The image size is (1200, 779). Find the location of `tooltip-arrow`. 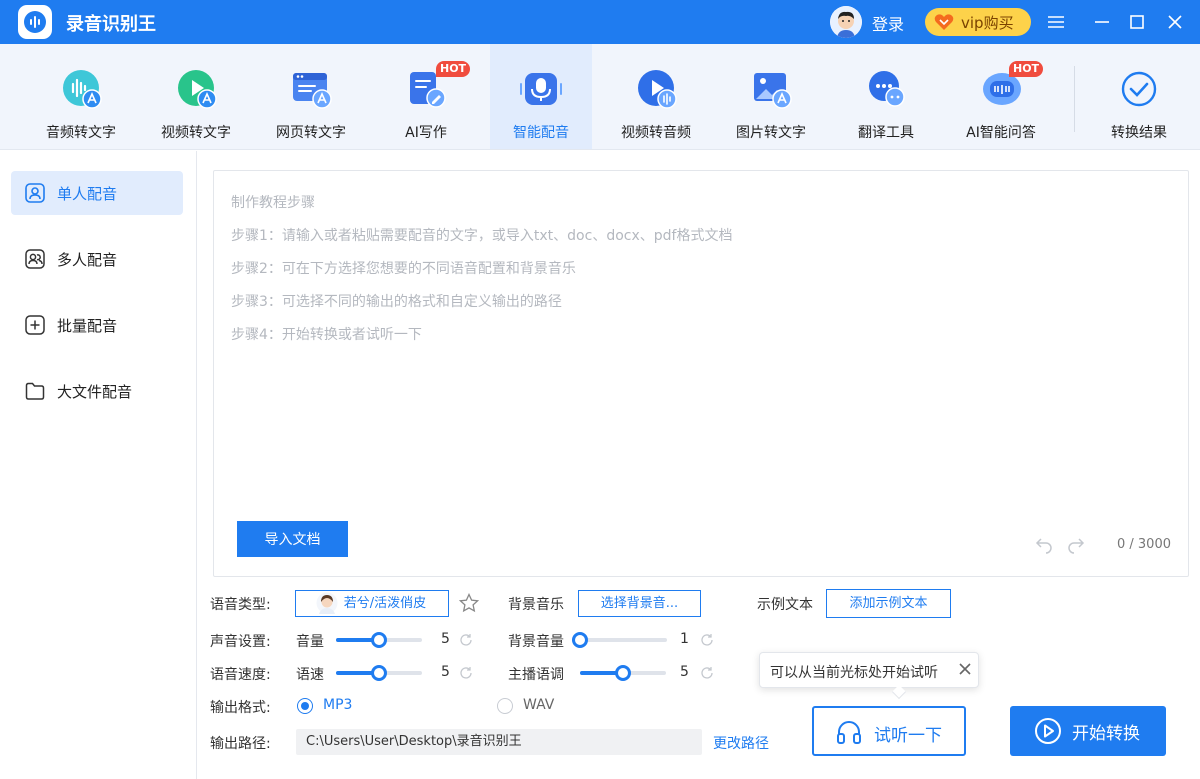

tooltip-arrow is located at coordinates (899, 692).